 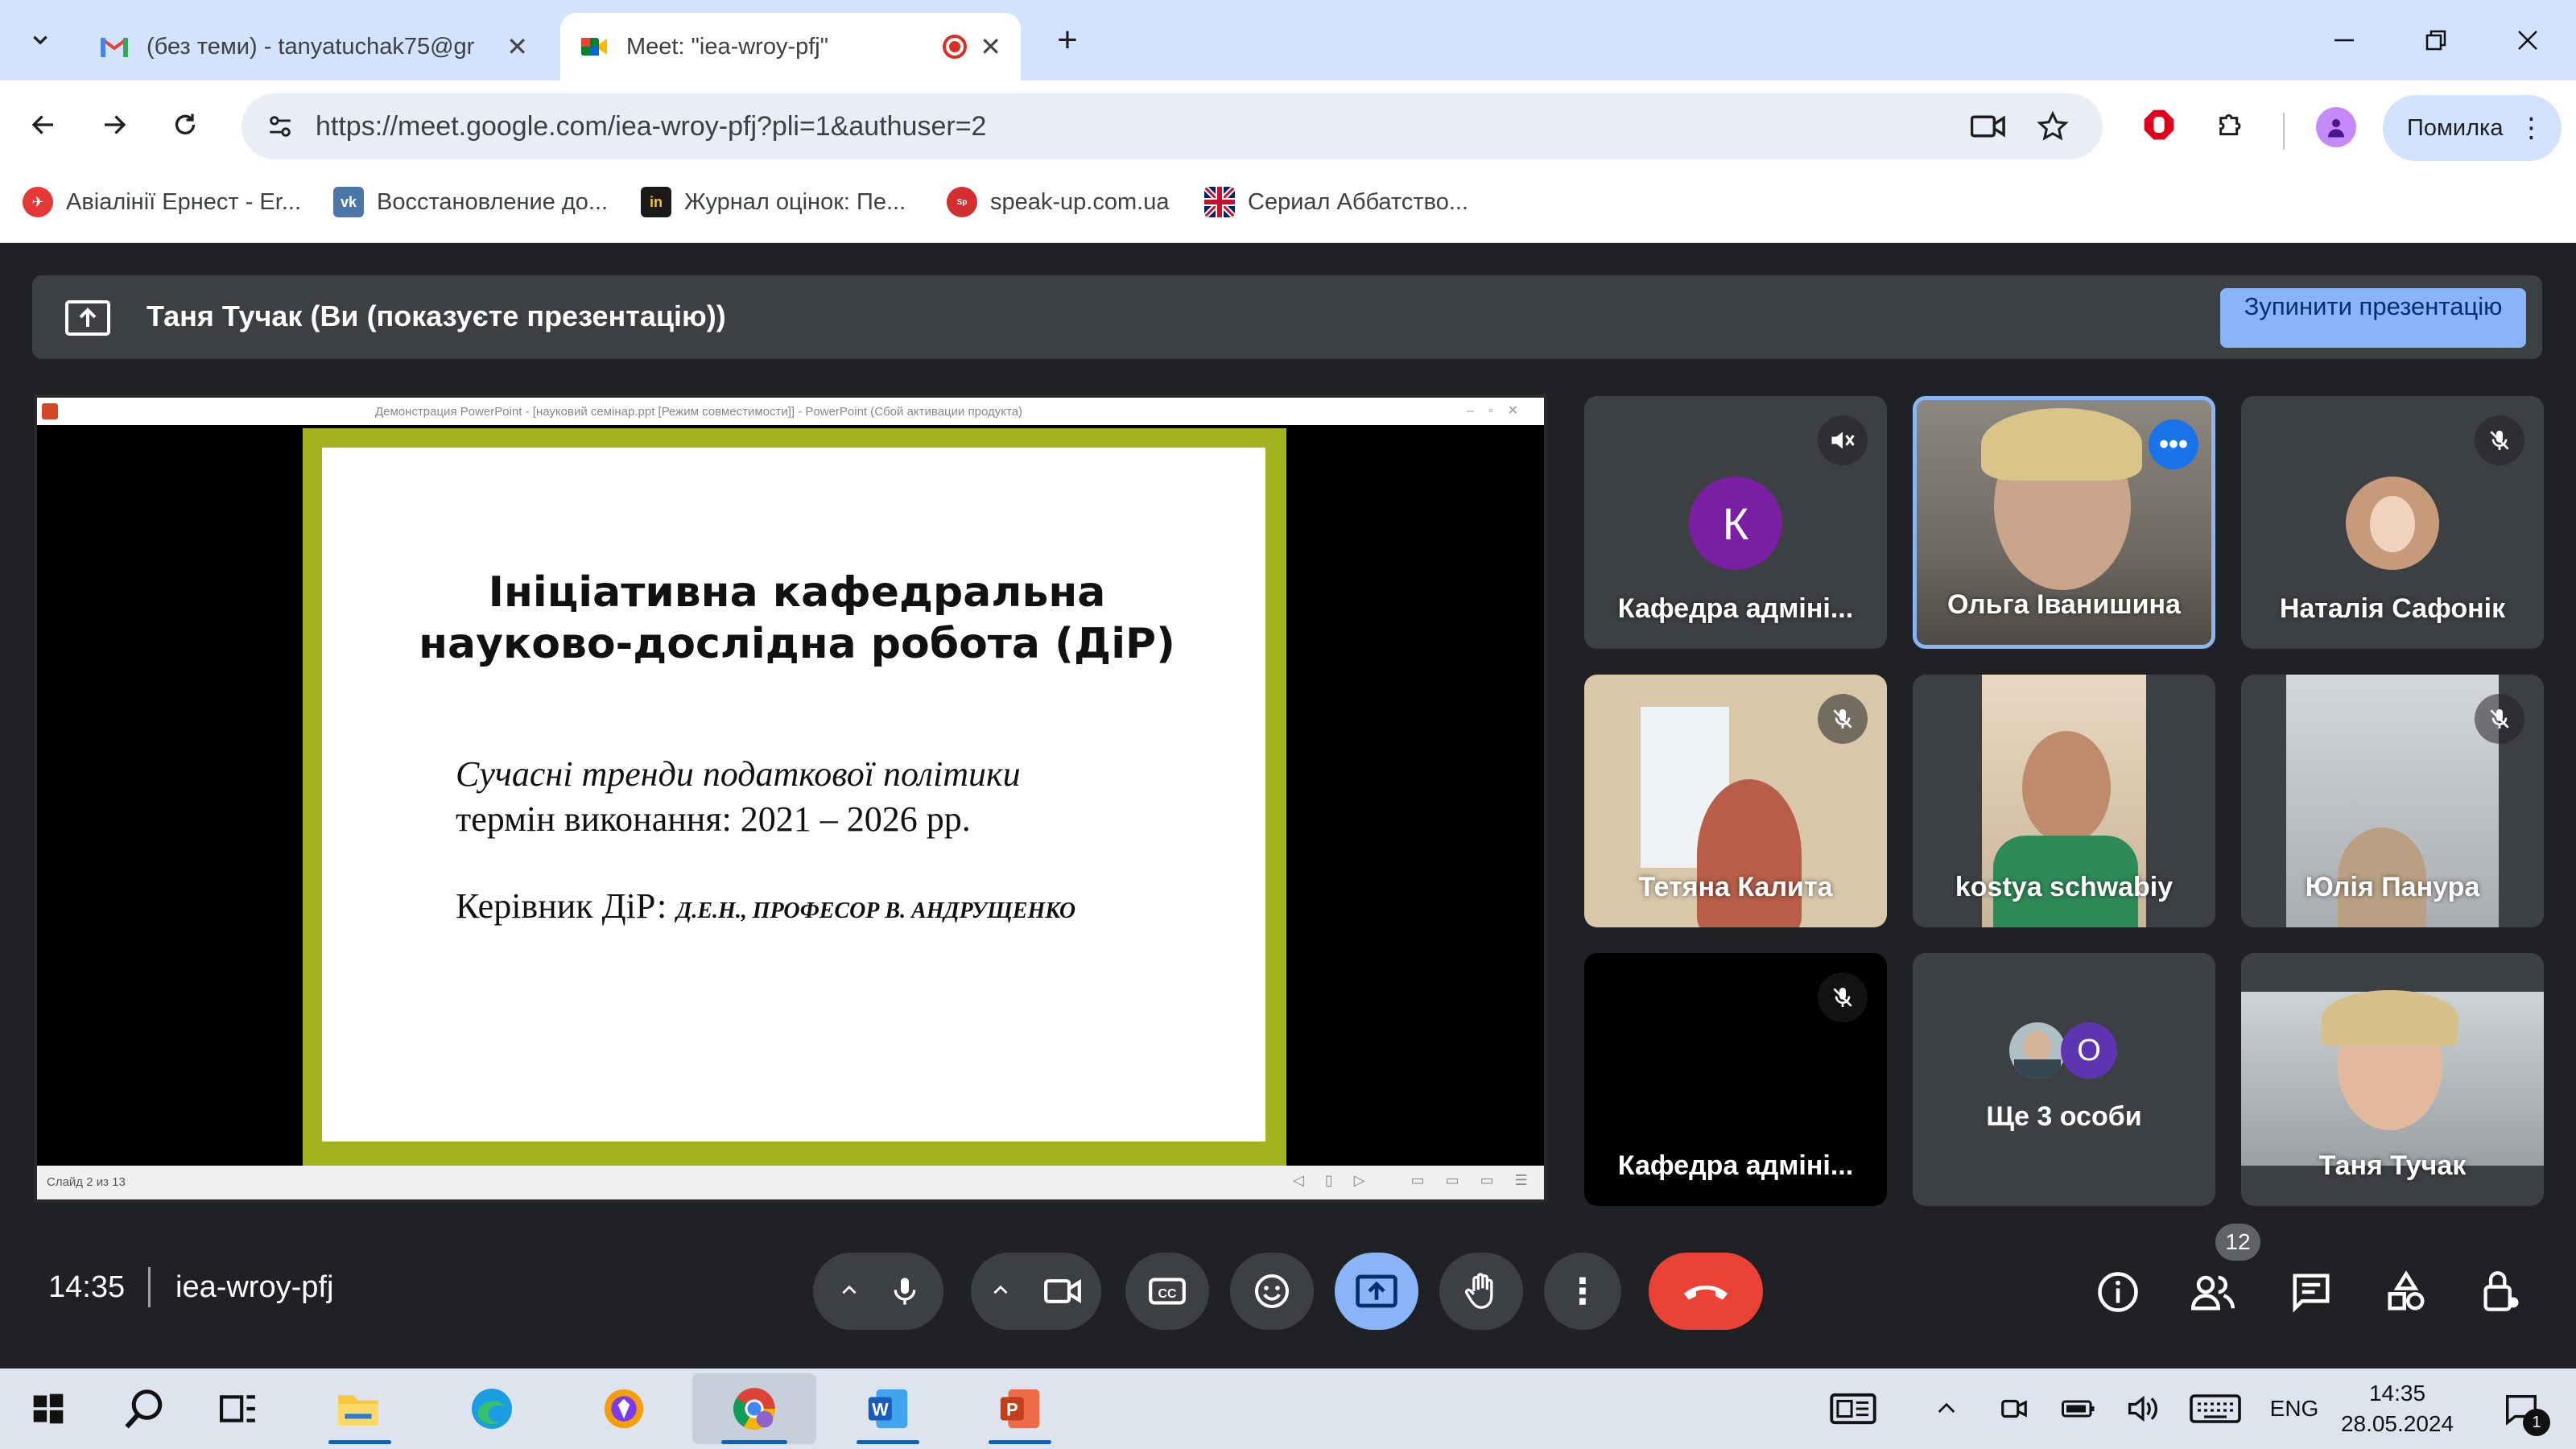 I want to click on back-button, so click(x=43, y=125).